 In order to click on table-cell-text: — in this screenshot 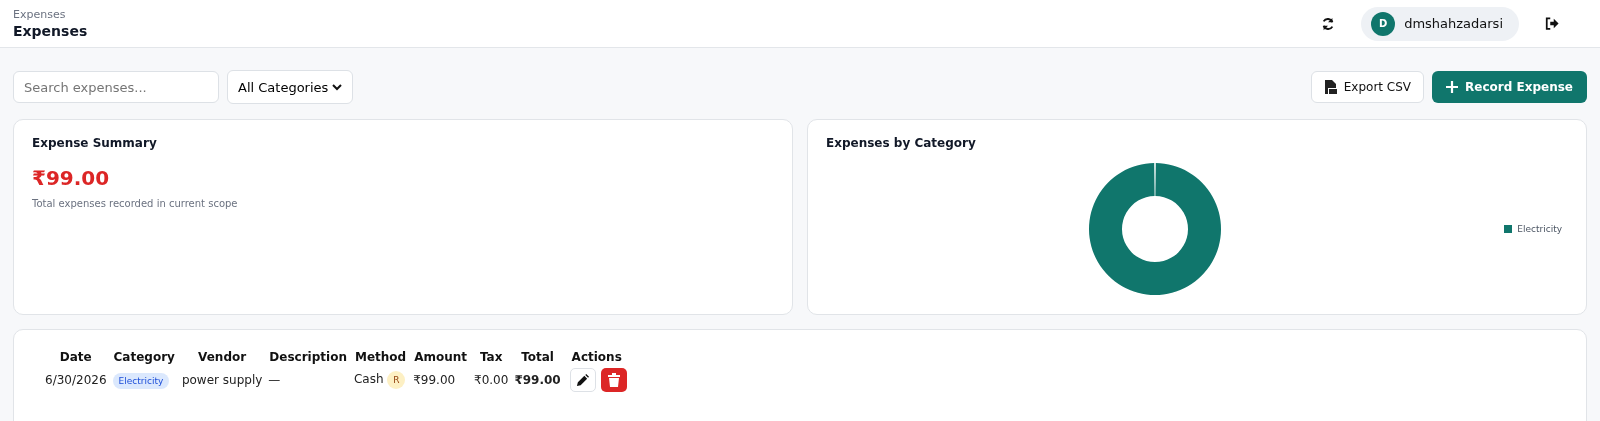, I will do `click(274, 380)`.